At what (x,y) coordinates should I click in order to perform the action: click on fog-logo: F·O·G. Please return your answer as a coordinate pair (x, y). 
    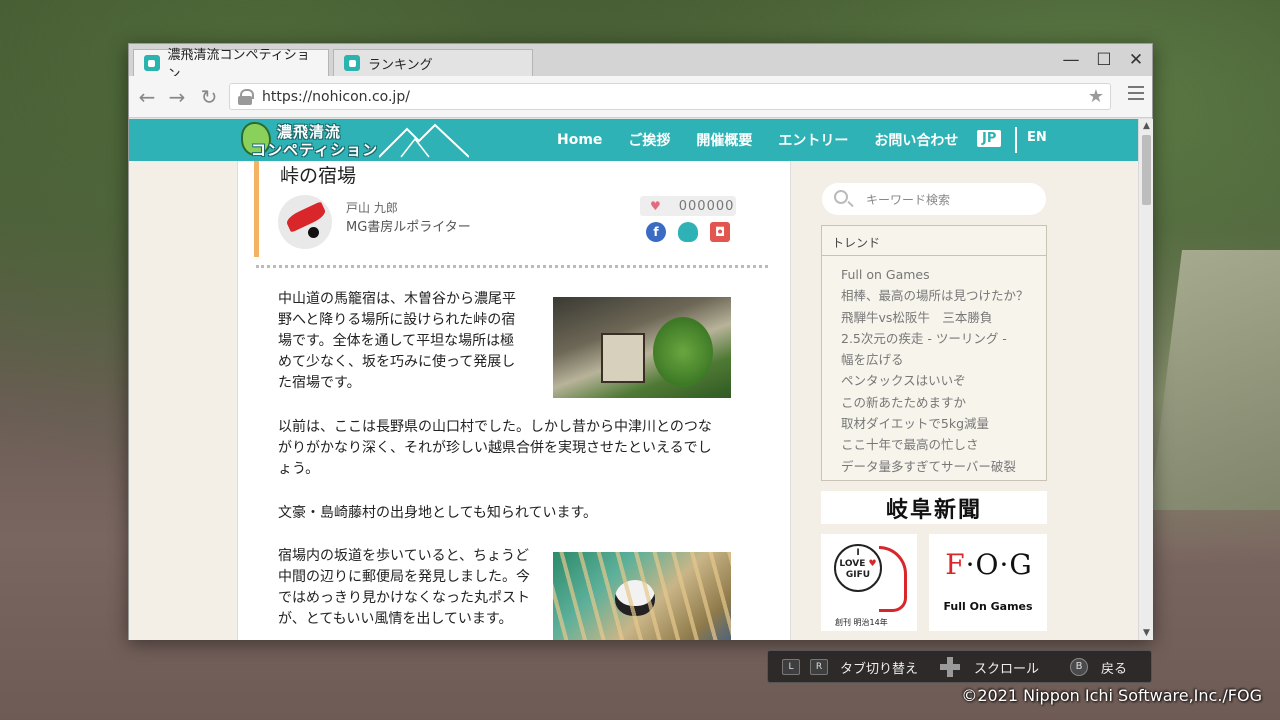
    Looking at the image, I should click on (989, 564).